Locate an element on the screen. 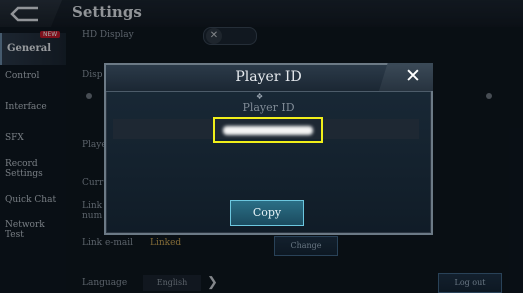 The image size is (523, 293). player-id-value-redacted is located at coordinates (268, 130).